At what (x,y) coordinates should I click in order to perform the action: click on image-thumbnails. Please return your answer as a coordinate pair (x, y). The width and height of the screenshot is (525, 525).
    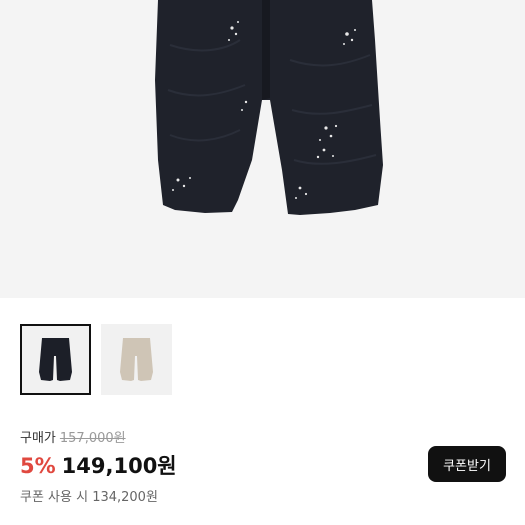
    Looking at the image, I should click on (96, 359).